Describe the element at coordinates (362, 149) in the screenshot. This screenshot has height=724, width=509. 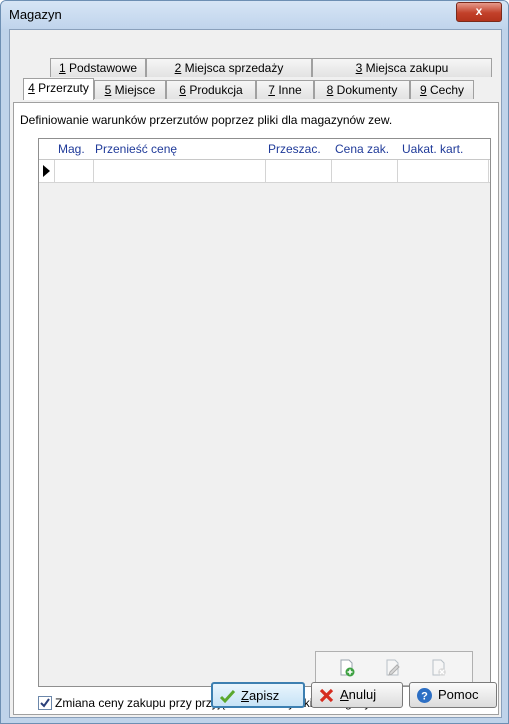
I see `column-header-cena-zak: Cena zak.` at that location.